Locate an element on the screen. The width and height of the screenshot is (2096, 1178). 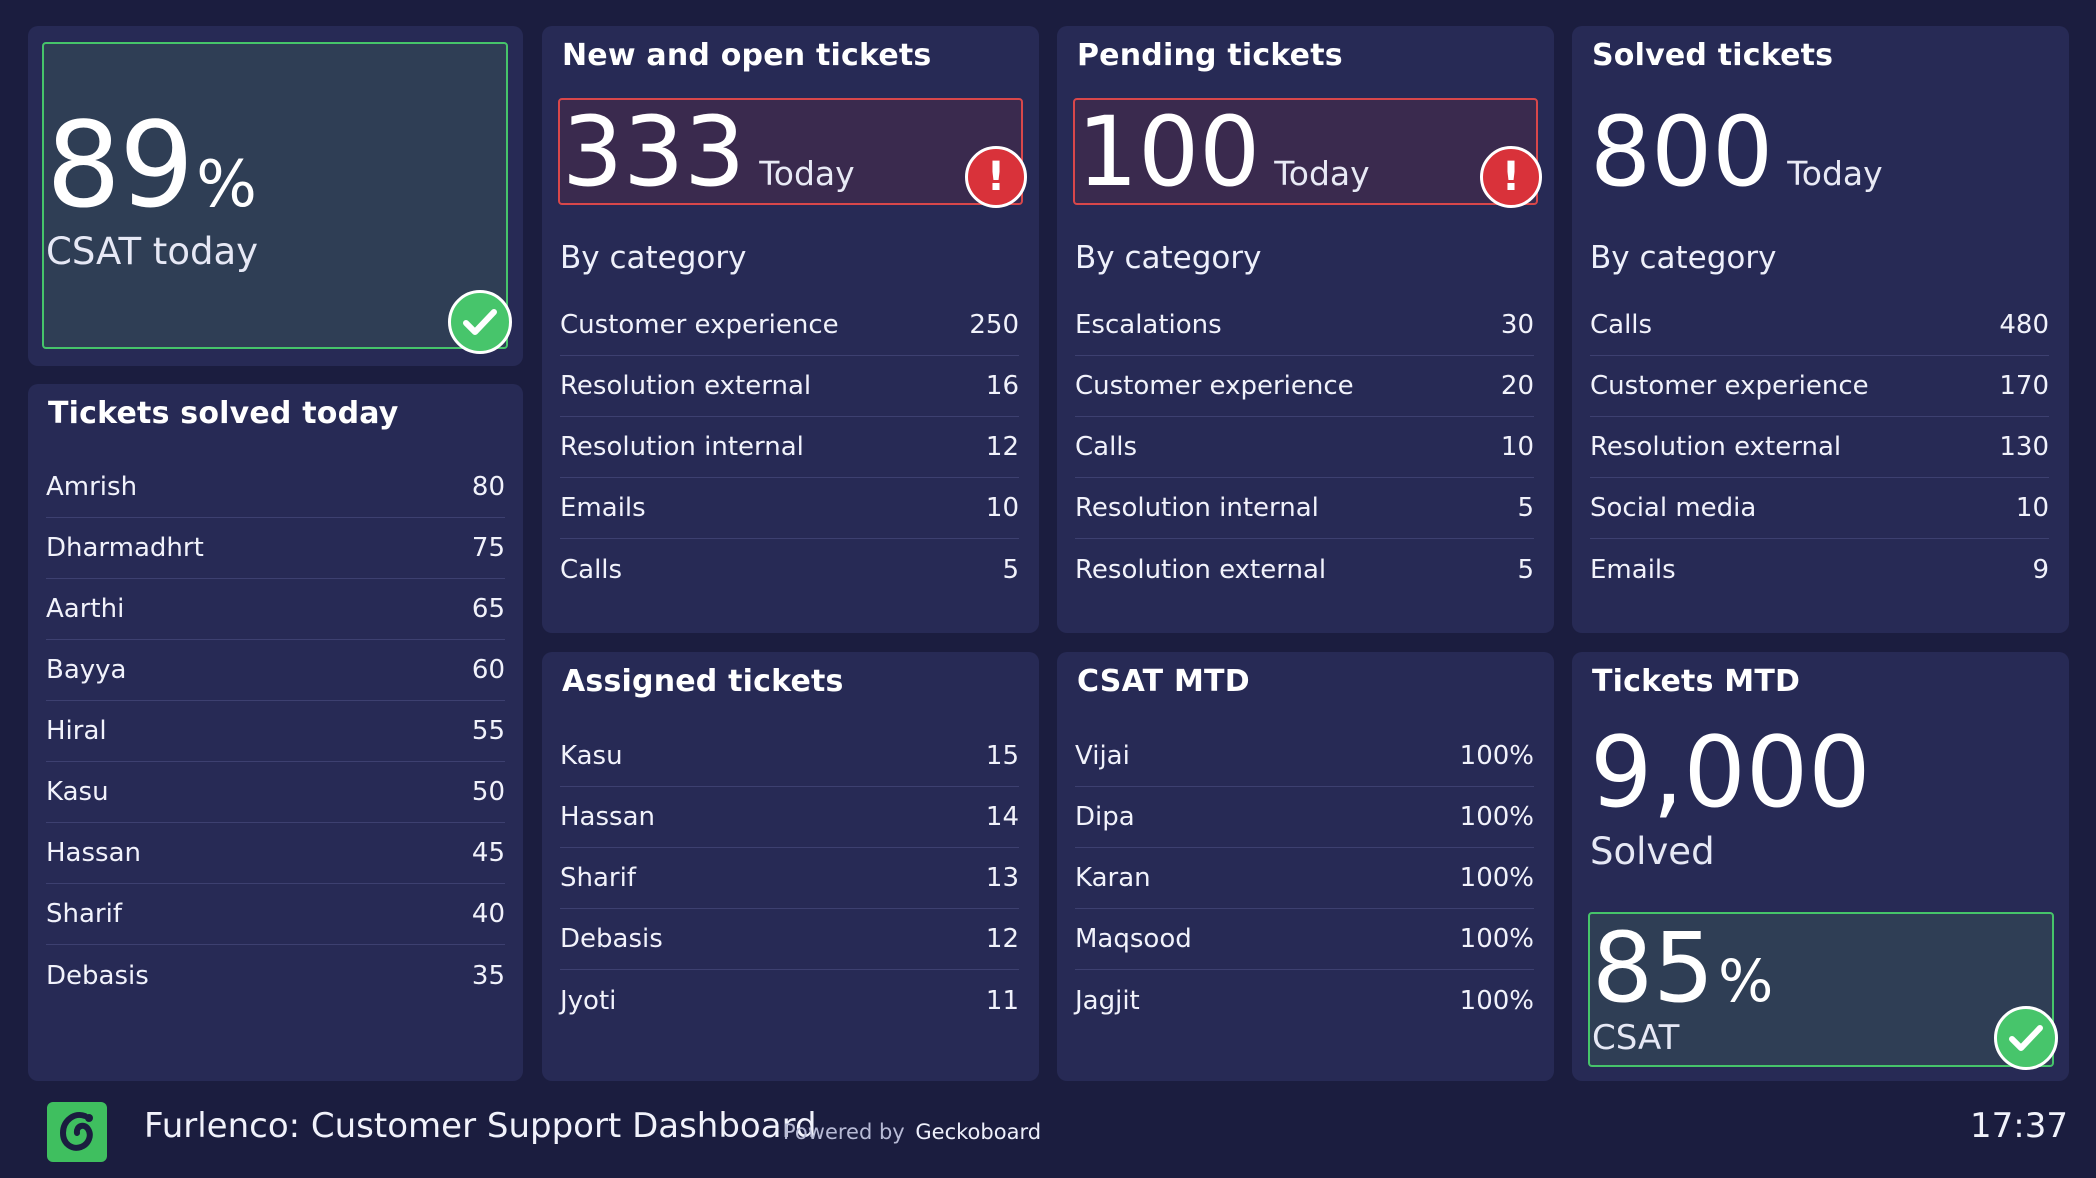
list-item: Hiral 55 is located at coordinates (275, 731).